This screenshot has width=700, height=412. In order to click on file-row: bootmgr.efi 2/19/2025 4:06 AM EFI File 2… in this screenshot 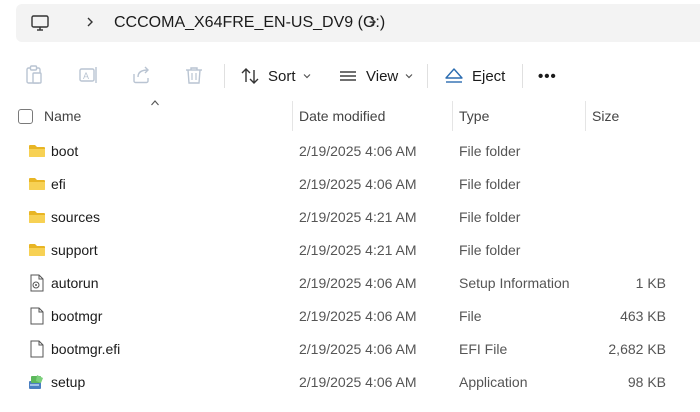, I will do `click(350, 349)`.